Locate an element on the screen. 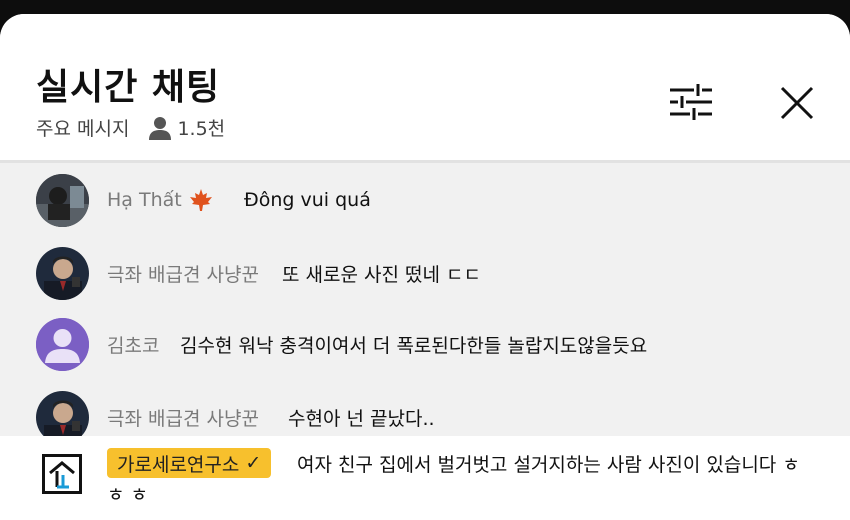 The height and width of the screenshot is (520, 850). default-avatar-icon is located at coordinates (62, 344).